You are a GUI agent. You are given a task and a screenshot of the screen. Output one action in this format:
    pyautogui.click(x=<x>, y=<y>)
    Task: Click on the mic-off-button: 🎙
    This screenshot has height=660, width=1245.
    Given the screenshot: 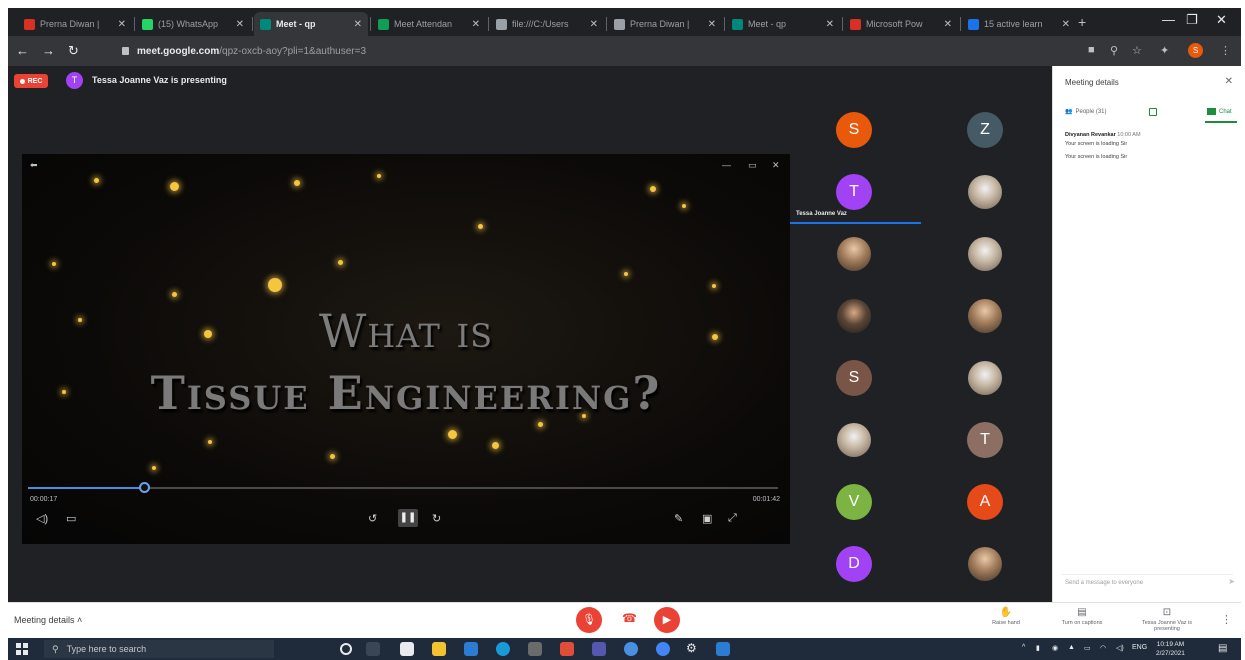 What is the action you would take?
    pyautogui.click(x=589, y=620)
    